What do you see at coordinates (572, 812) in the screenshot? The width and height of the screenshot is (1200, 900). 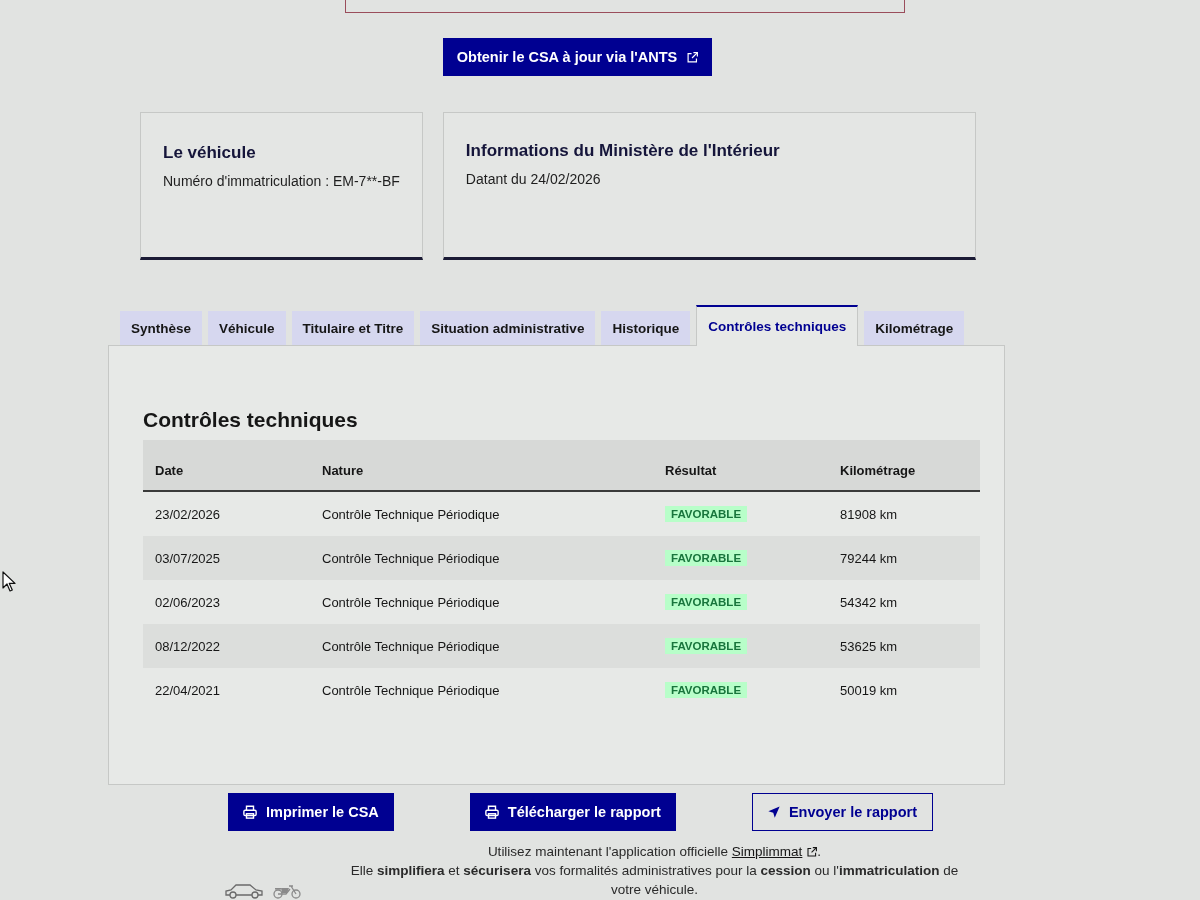 I see `download-report-button: Télécharger le rapport` at bounding box center [572, 812].